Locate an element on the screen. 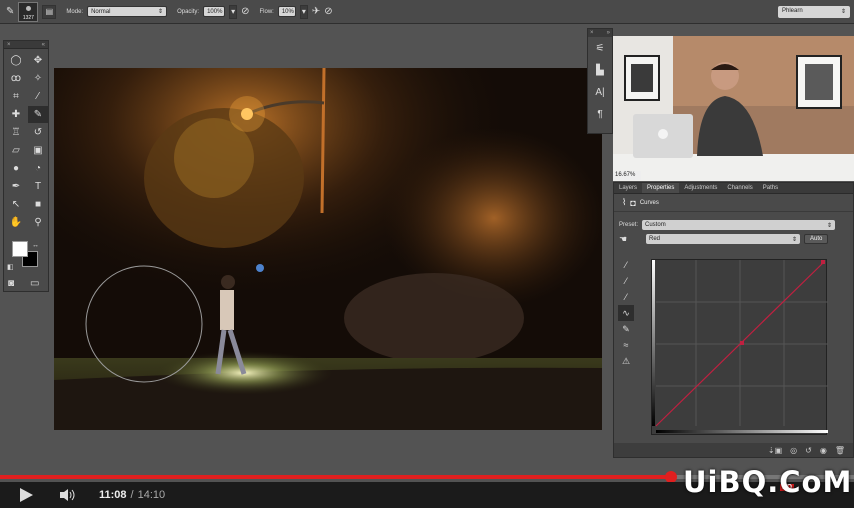 This screenshot has width=854, height=508. histogram-panel-icon: ▙ is located at coordinates (600, 70).